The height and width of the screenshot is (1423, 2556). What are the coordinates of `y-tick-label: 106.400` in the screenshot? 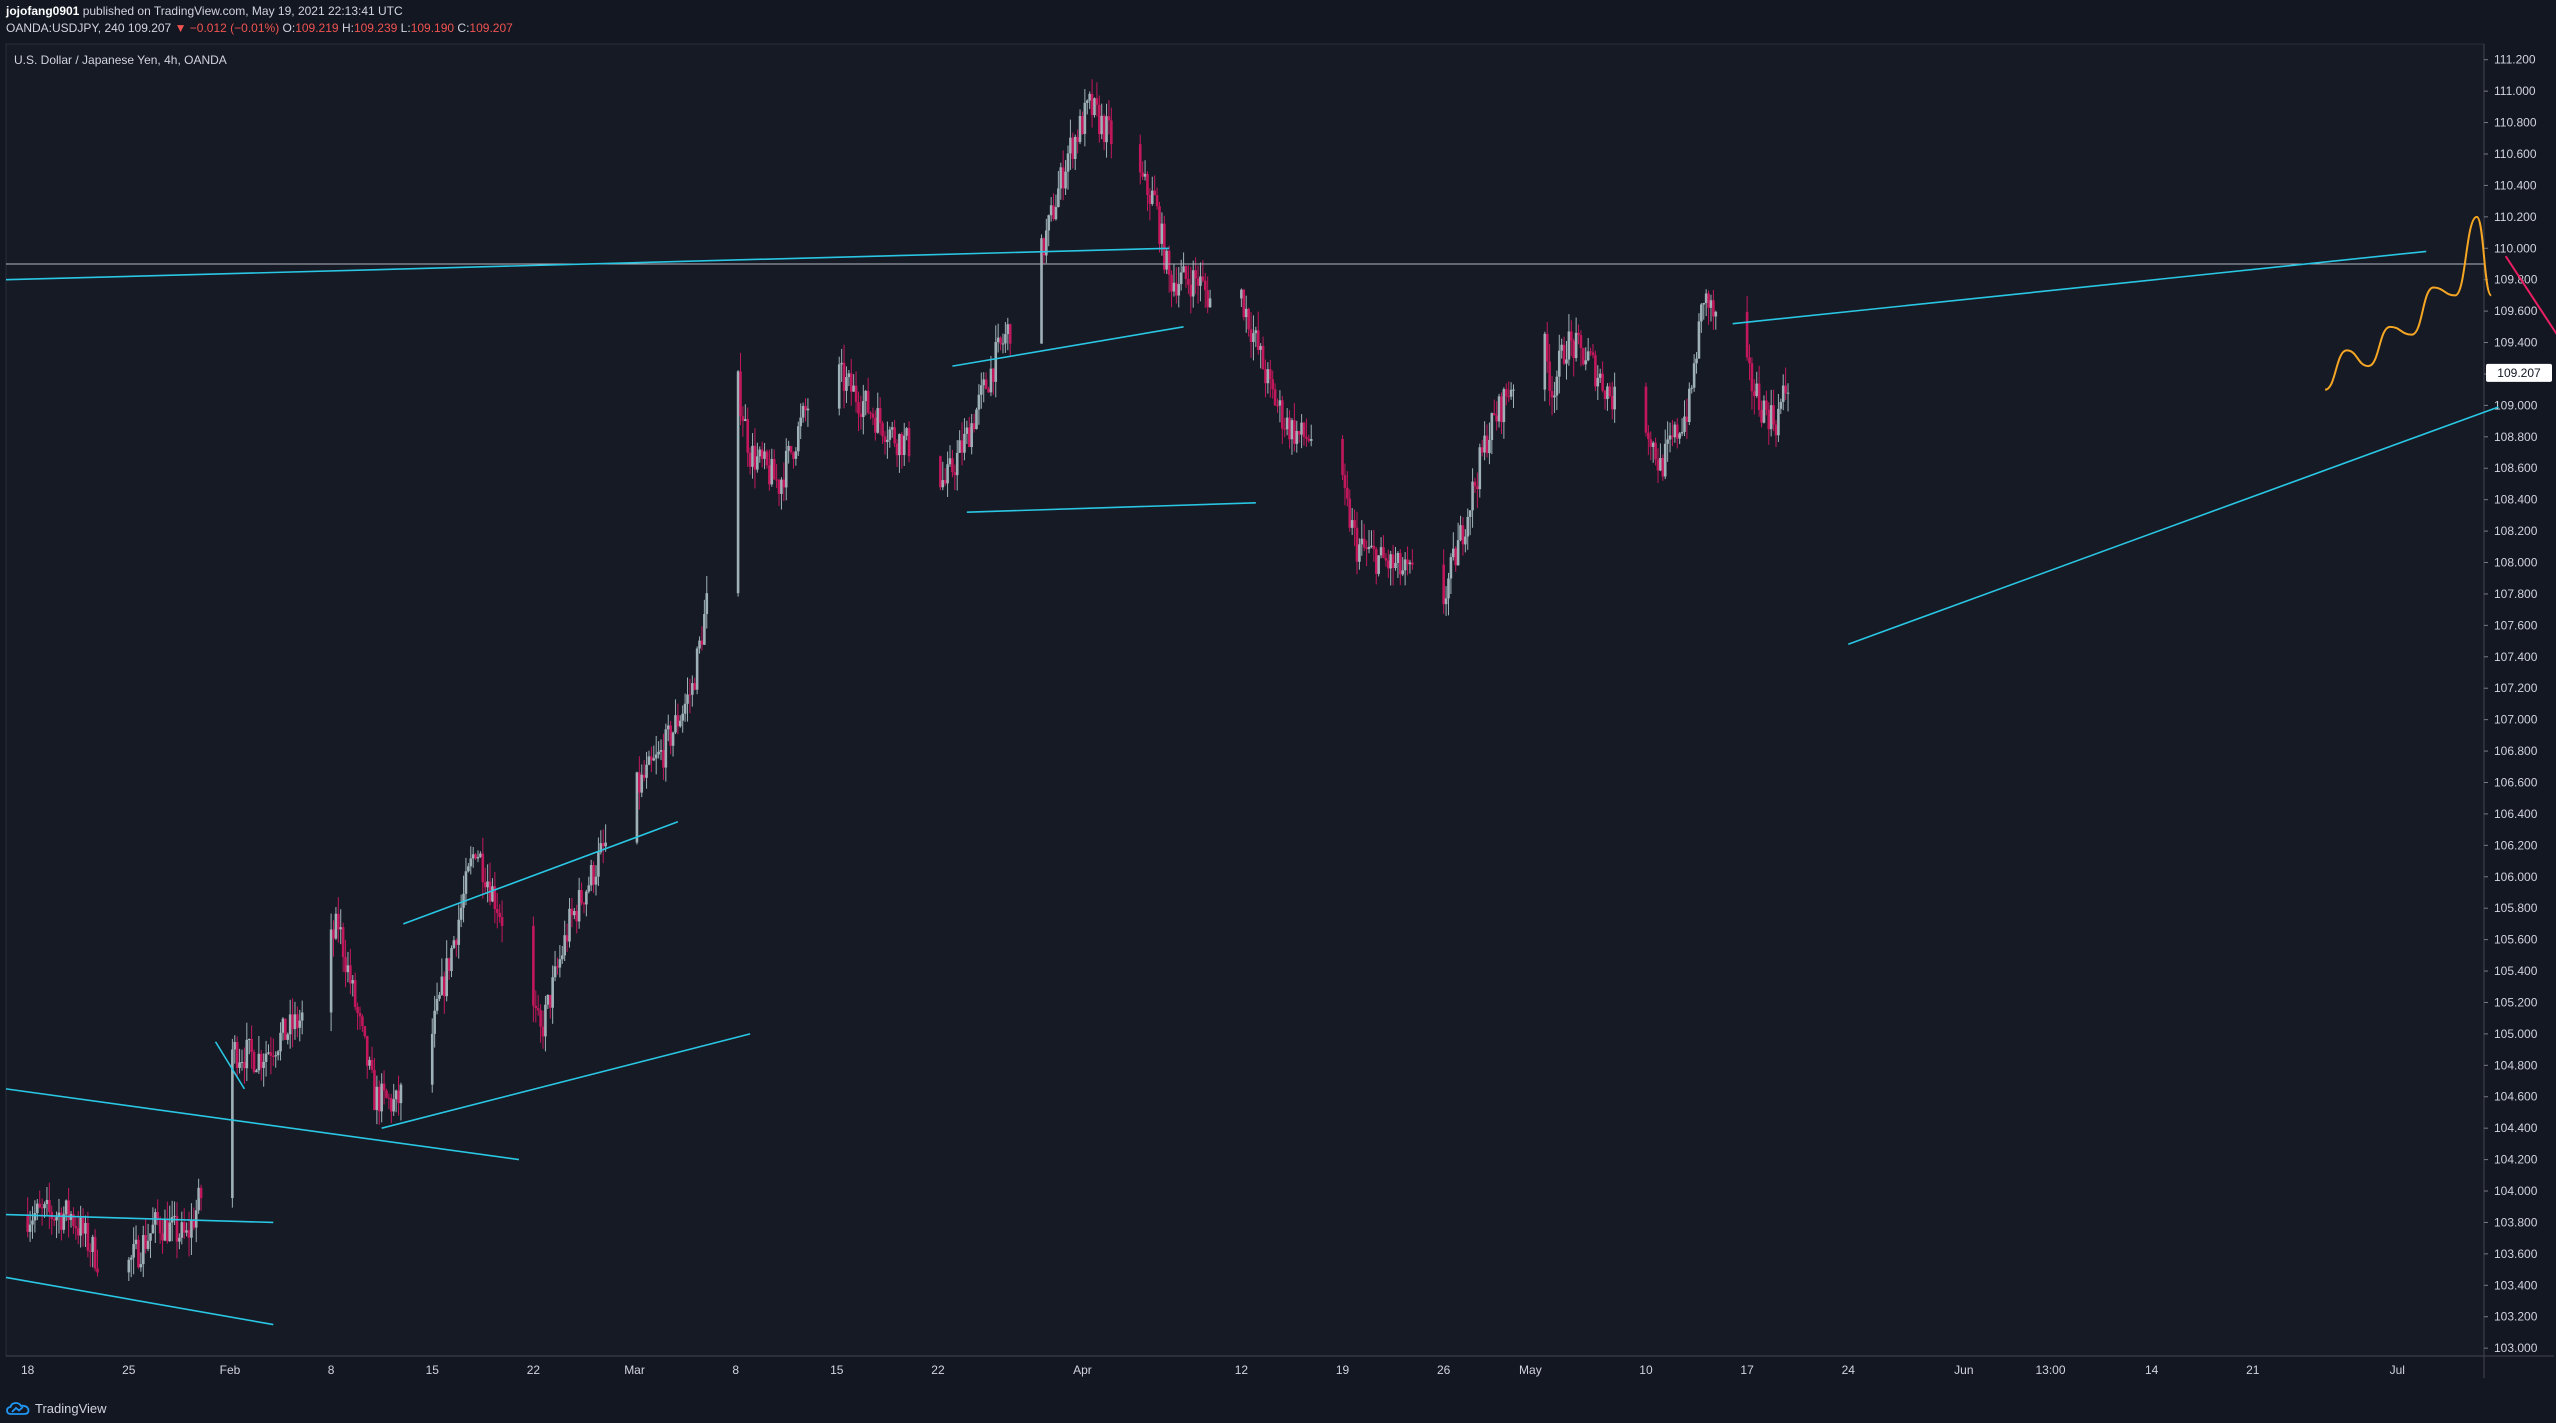 It's located at (2516, 814).